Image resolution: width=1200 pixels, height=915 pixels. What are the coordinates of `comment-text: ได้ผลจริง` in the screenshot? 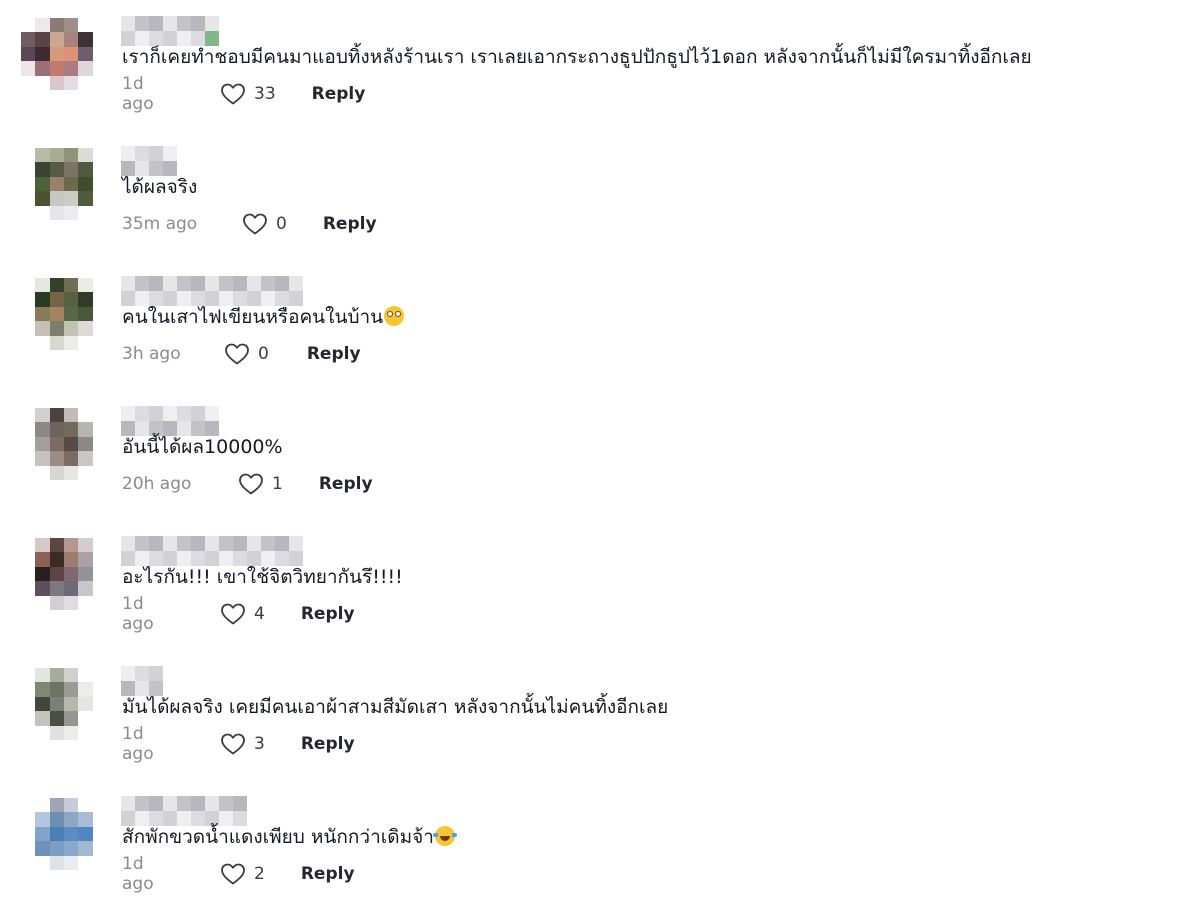 It's located at (159, 187).